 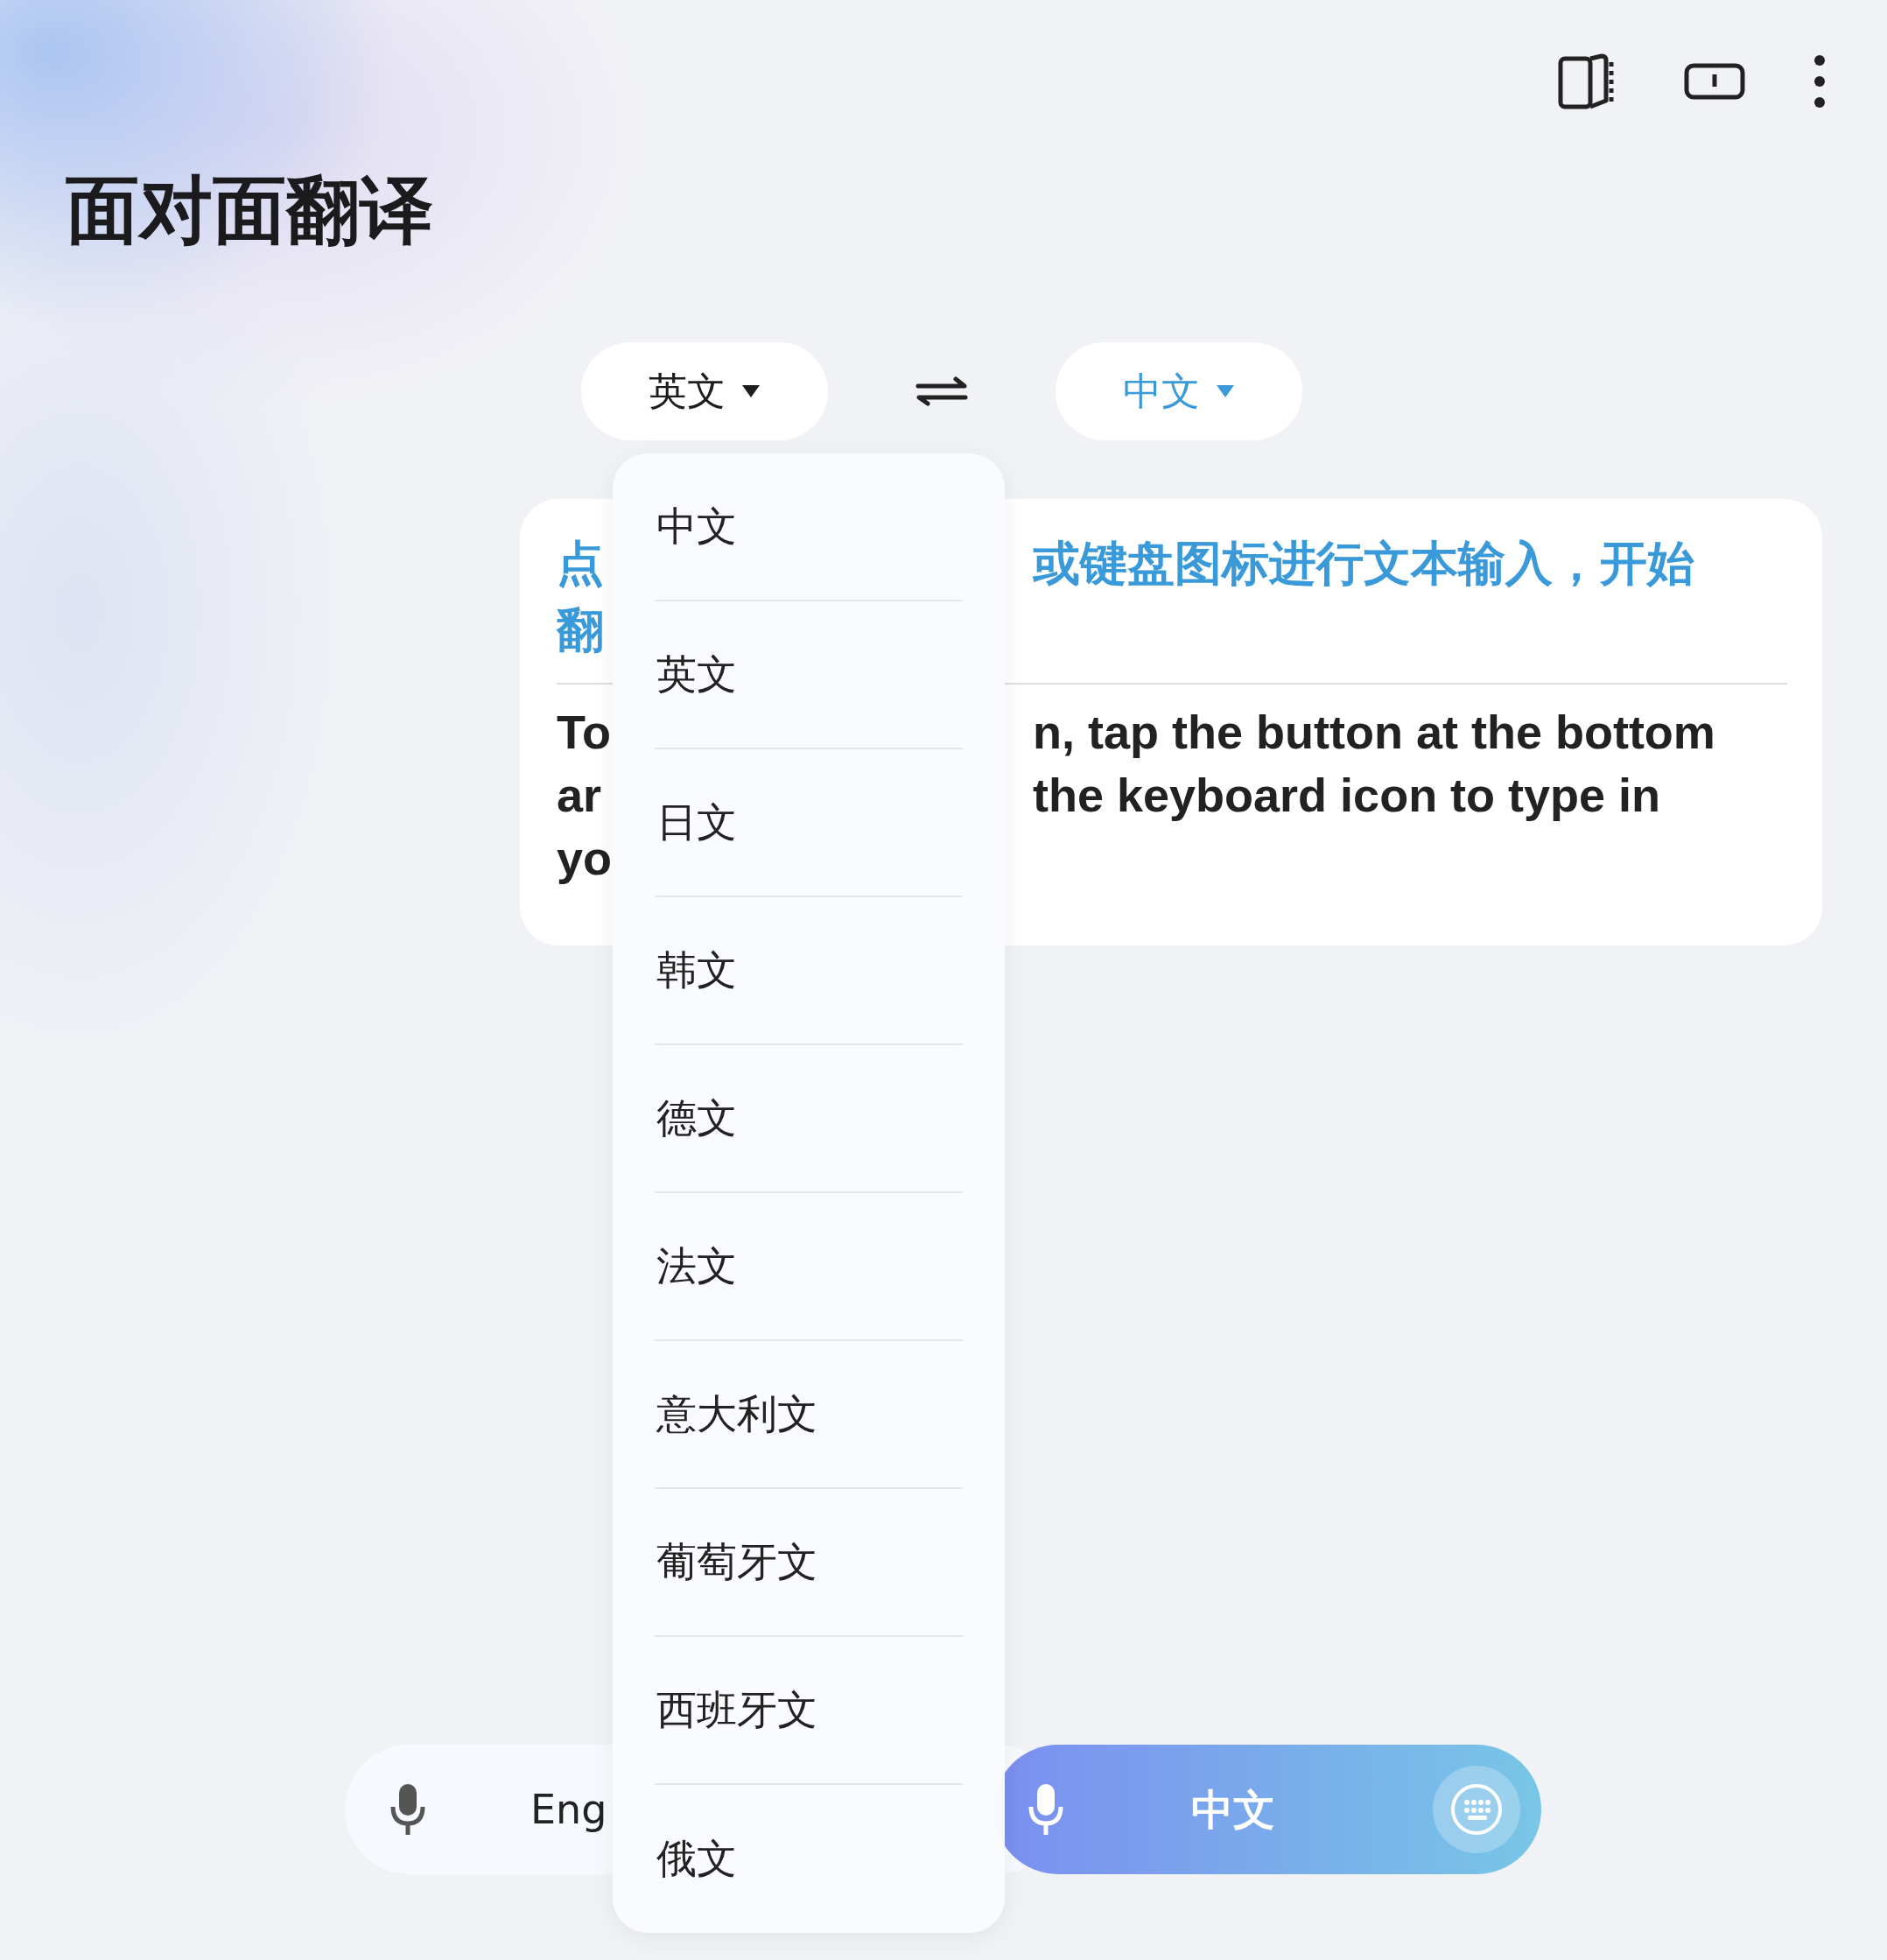 I want to click on language-option: 日文, so click(x=809, y=823).